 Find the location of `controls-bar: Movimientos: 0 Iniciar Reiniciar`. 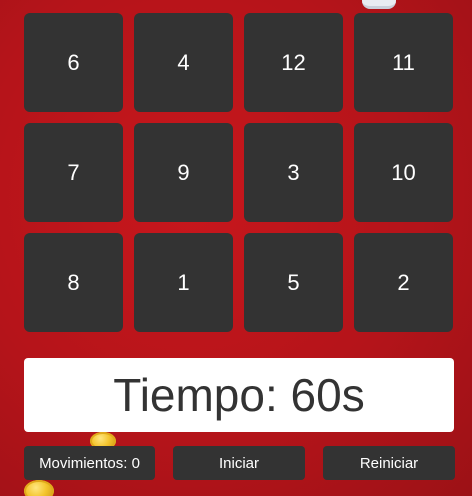

controls-bar: Movimientos: 0 Iniciar Reiniciar is located at coordinates (239, 463).